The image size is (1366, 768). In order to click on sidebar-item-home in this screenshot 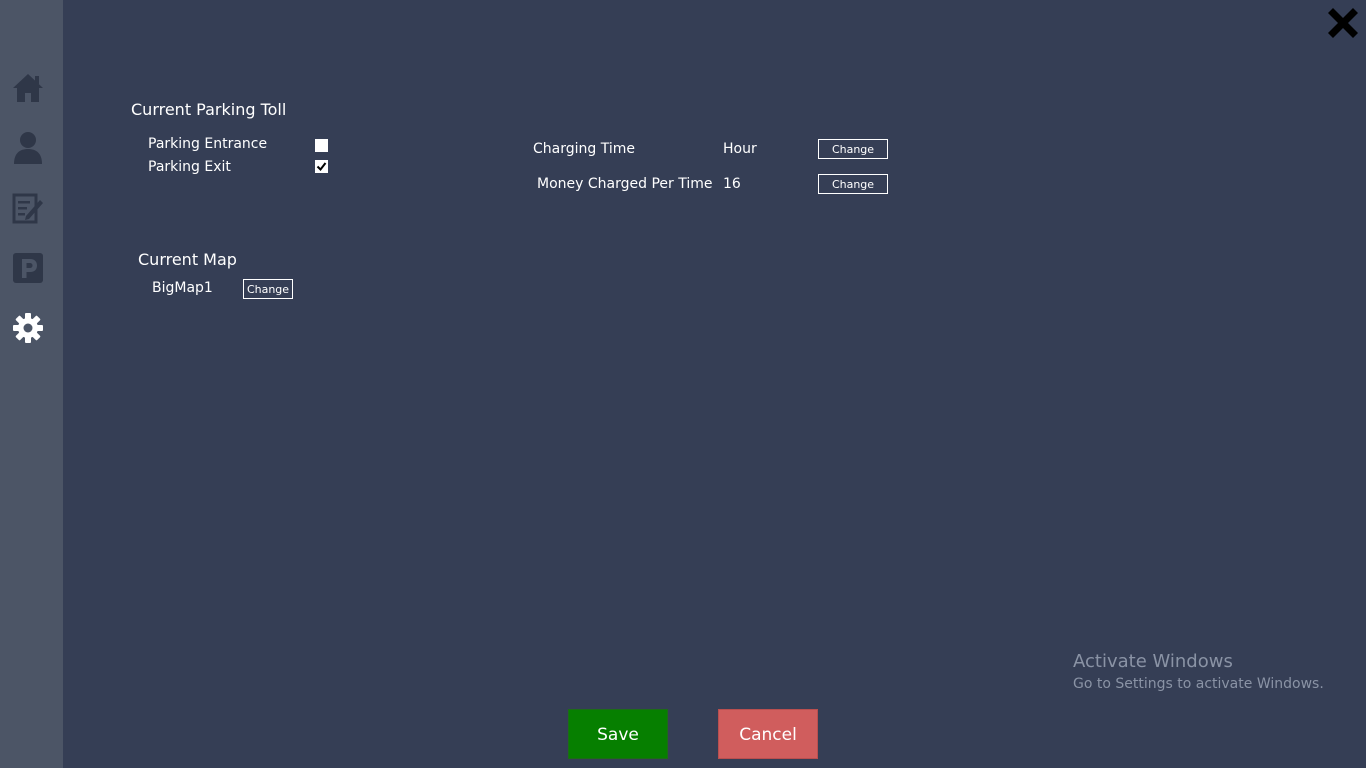, I will do `click(28, 88)`.